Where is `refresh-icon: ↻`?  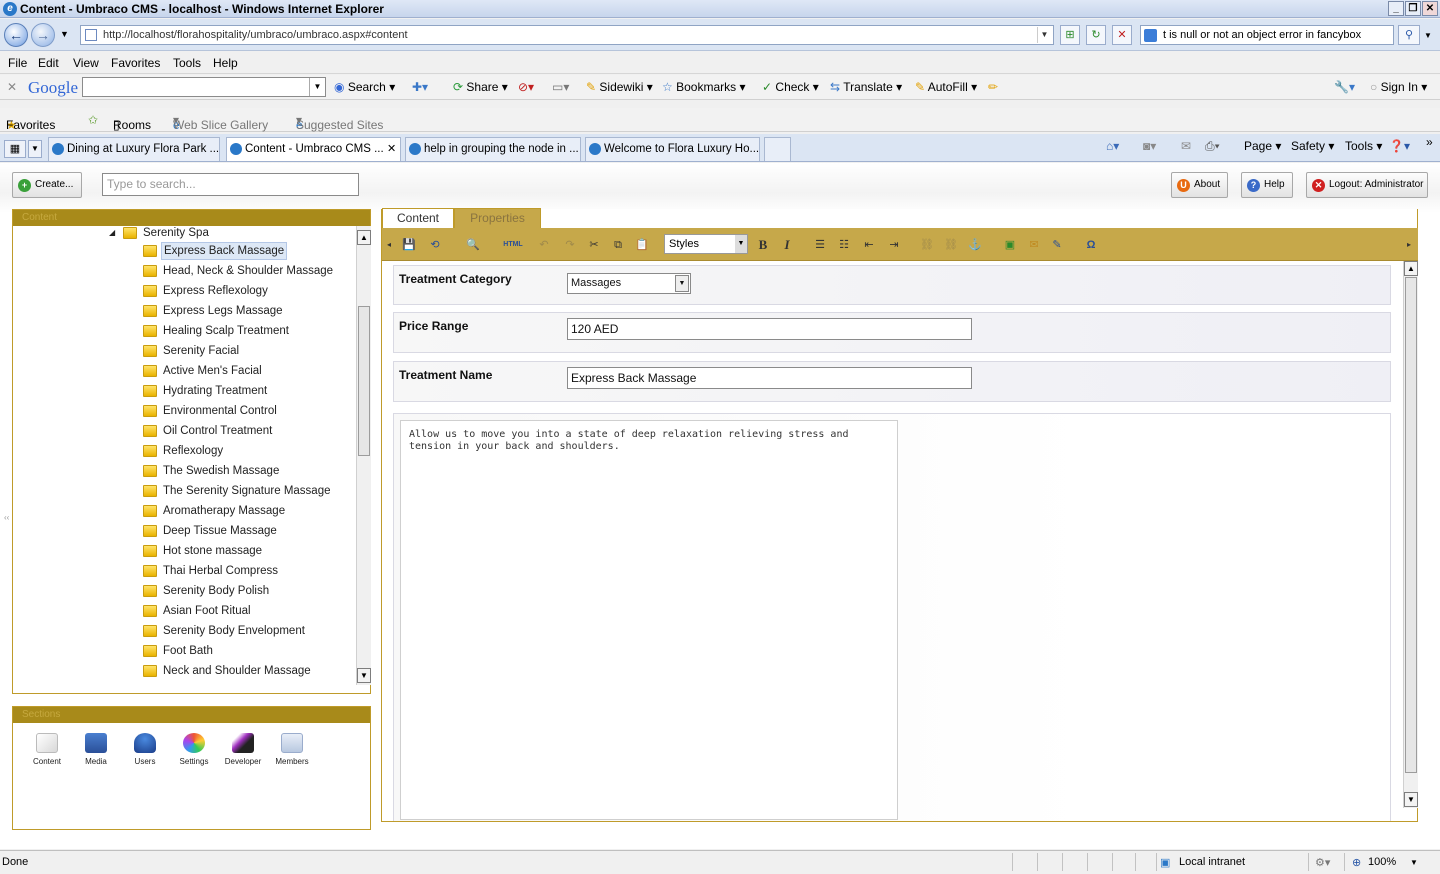 refresh-icon: ↻ is located at coordinates (1096, 35).